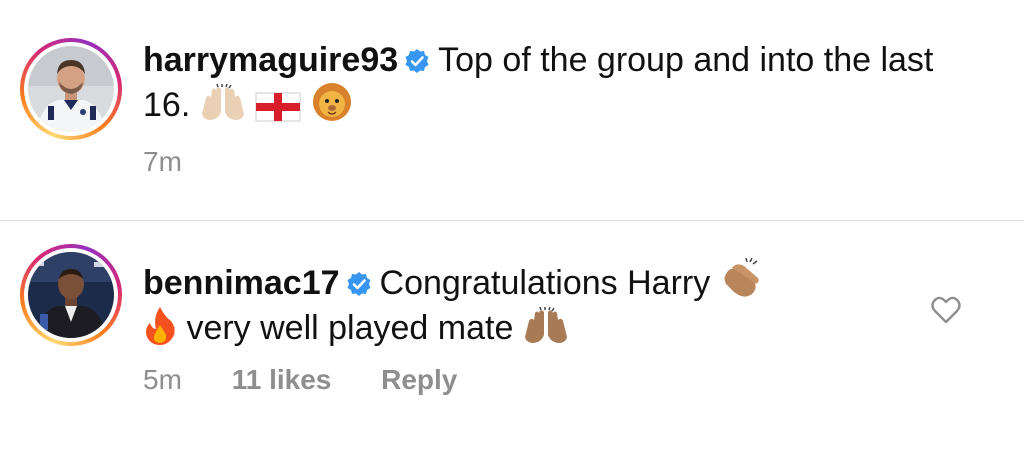 This screenshot has width=1024, height=468. I want to click on like-heart-icon, so click(946, 310).